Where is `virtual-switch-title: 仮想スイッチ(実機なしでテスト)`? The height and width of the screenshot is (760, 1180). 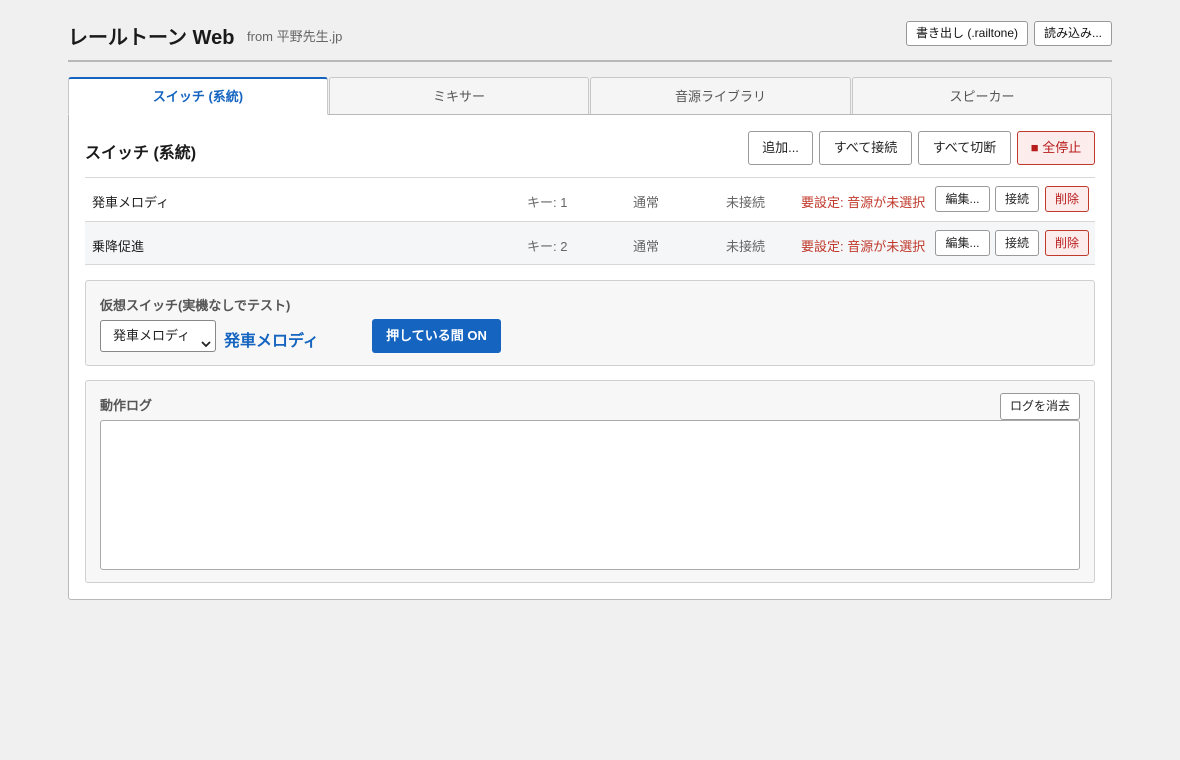
virtual-switch-title: 仮想スイッチ(実機なしでテスト) is located at coordinates (195, 305).